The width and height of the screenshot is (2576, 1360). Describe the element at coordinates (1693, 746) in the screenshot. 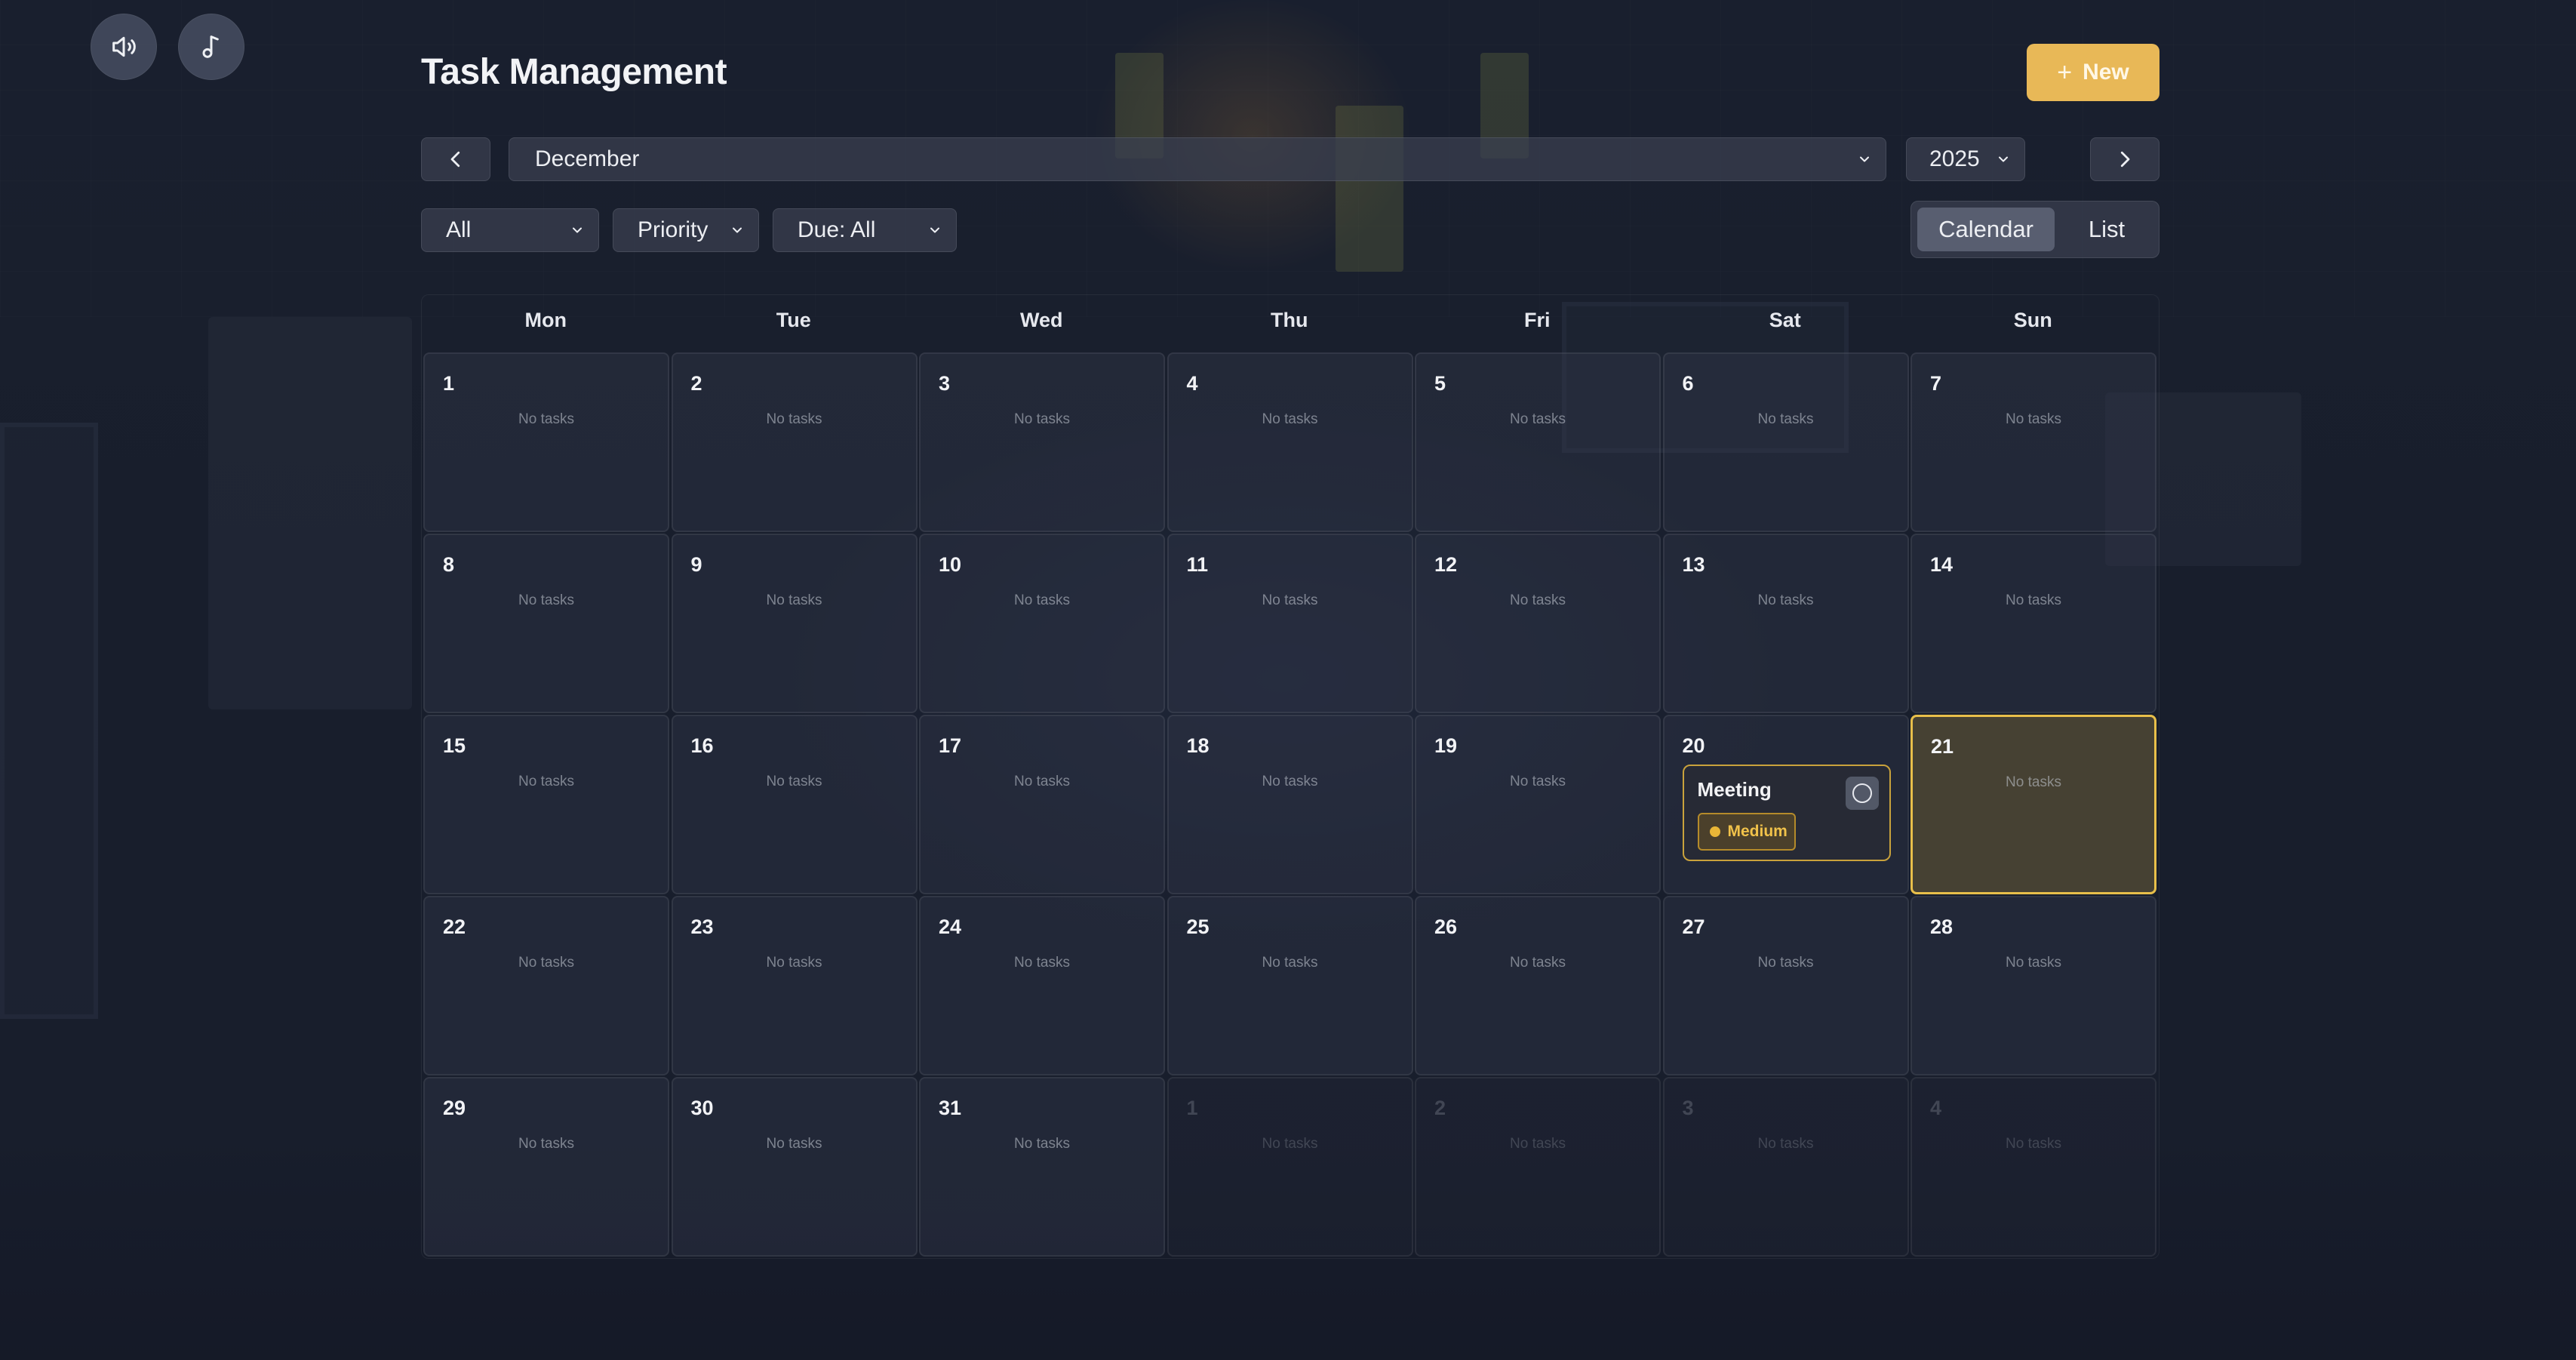

I see `day-number: 20` at that location.